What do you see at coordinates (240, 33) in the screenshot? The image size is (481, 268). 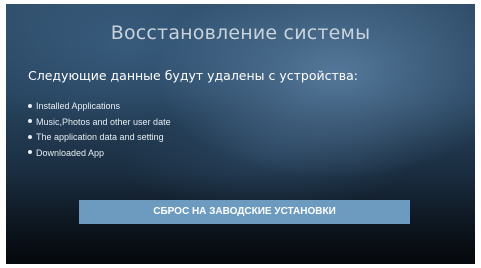 I see `page-title: Восстановление системы` at bounding box center [240, 33].